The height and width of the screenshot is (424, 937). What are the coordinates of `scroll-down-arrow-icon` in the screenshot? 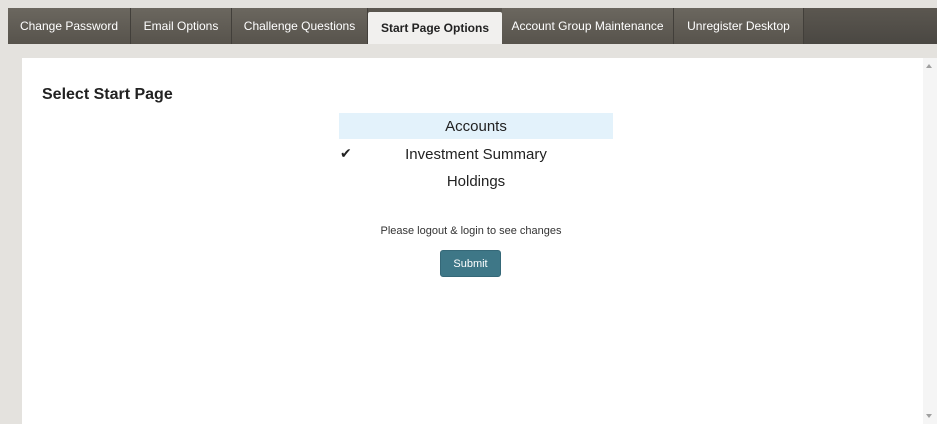 It's located at (929, 416).